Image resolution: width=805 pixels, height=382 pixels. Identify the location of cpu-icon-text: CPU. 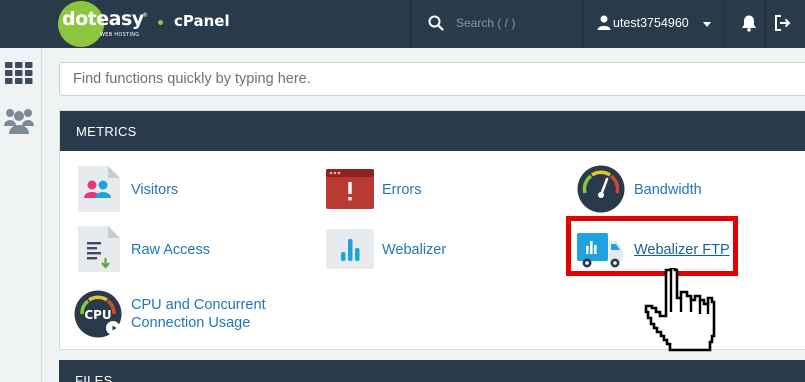
(97, 315).